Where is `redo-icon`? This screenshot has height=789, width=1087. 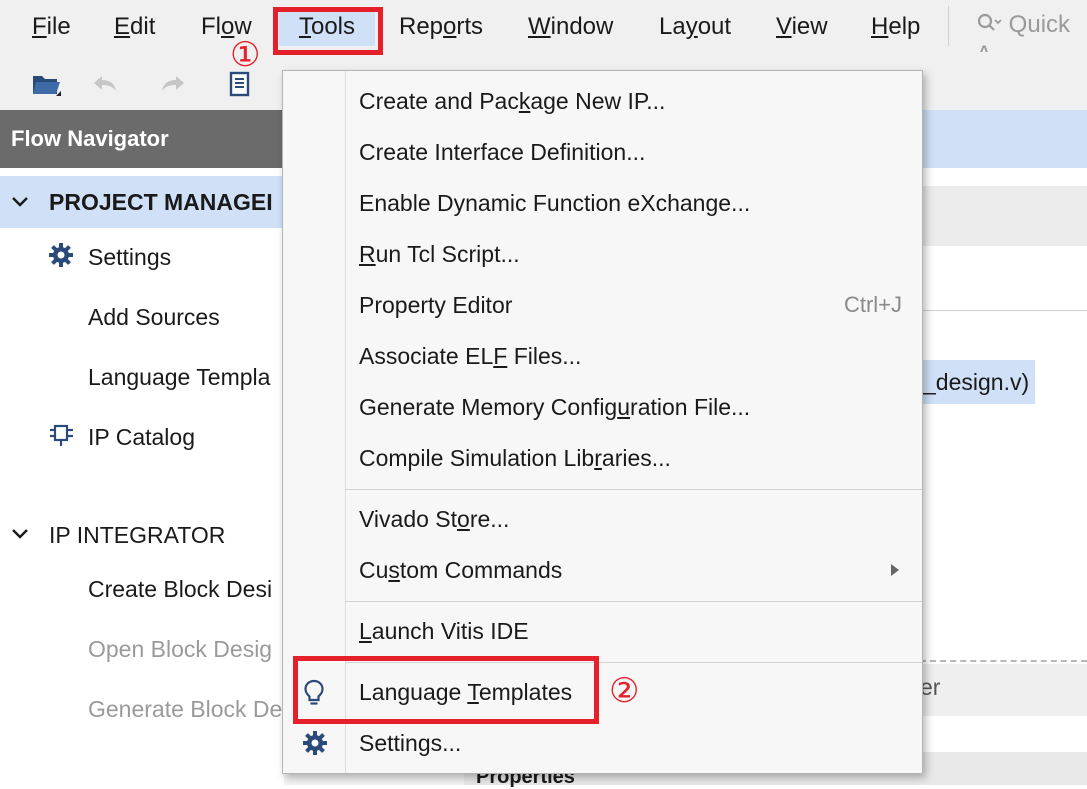 redo-icon is located at coordinates (172, 84).